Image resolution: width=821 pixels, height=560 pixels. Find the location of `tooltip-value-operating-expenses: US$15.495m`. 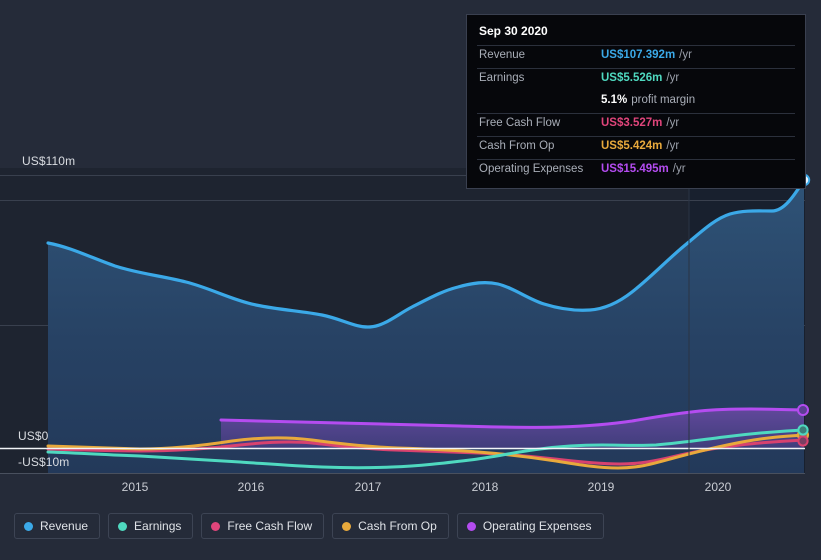

tooltip-value-operating-expenses: US$15.495m is located at coordinates (635, 169).